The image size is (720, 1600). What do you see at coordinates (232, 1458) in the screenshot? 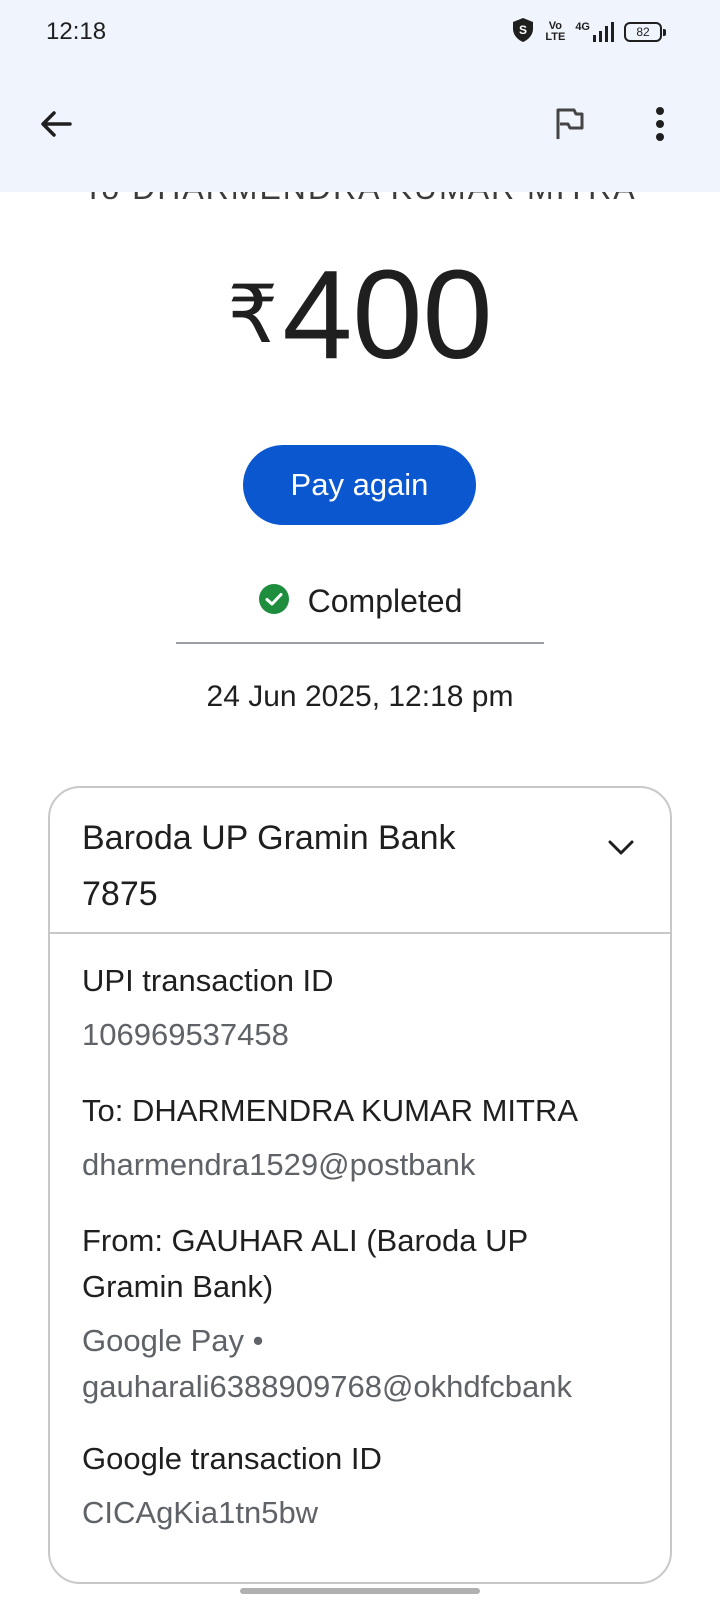
I see `field-label: Google transaction ID` at bounding box center [232, 1458].